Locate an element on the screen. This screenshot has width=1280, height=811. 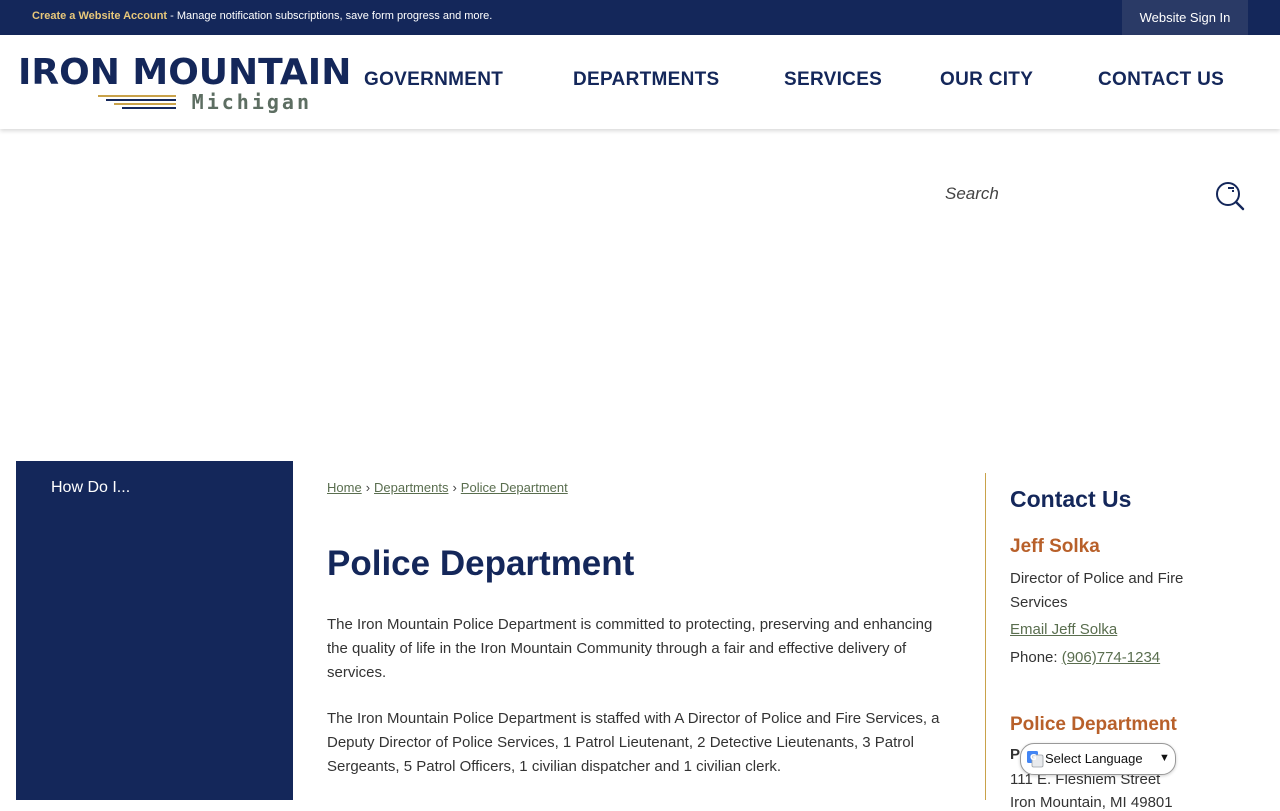
nav-our-city: OUR CITY is located at coordinates (986, 80).